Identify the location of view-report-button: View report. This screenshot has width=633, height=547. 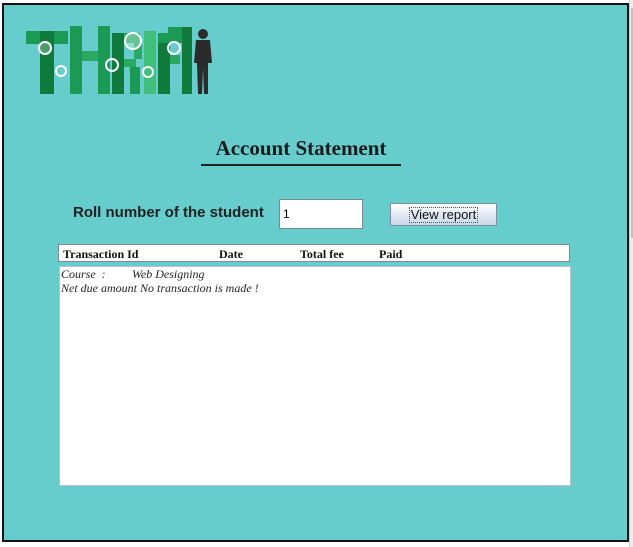
(443, 214).